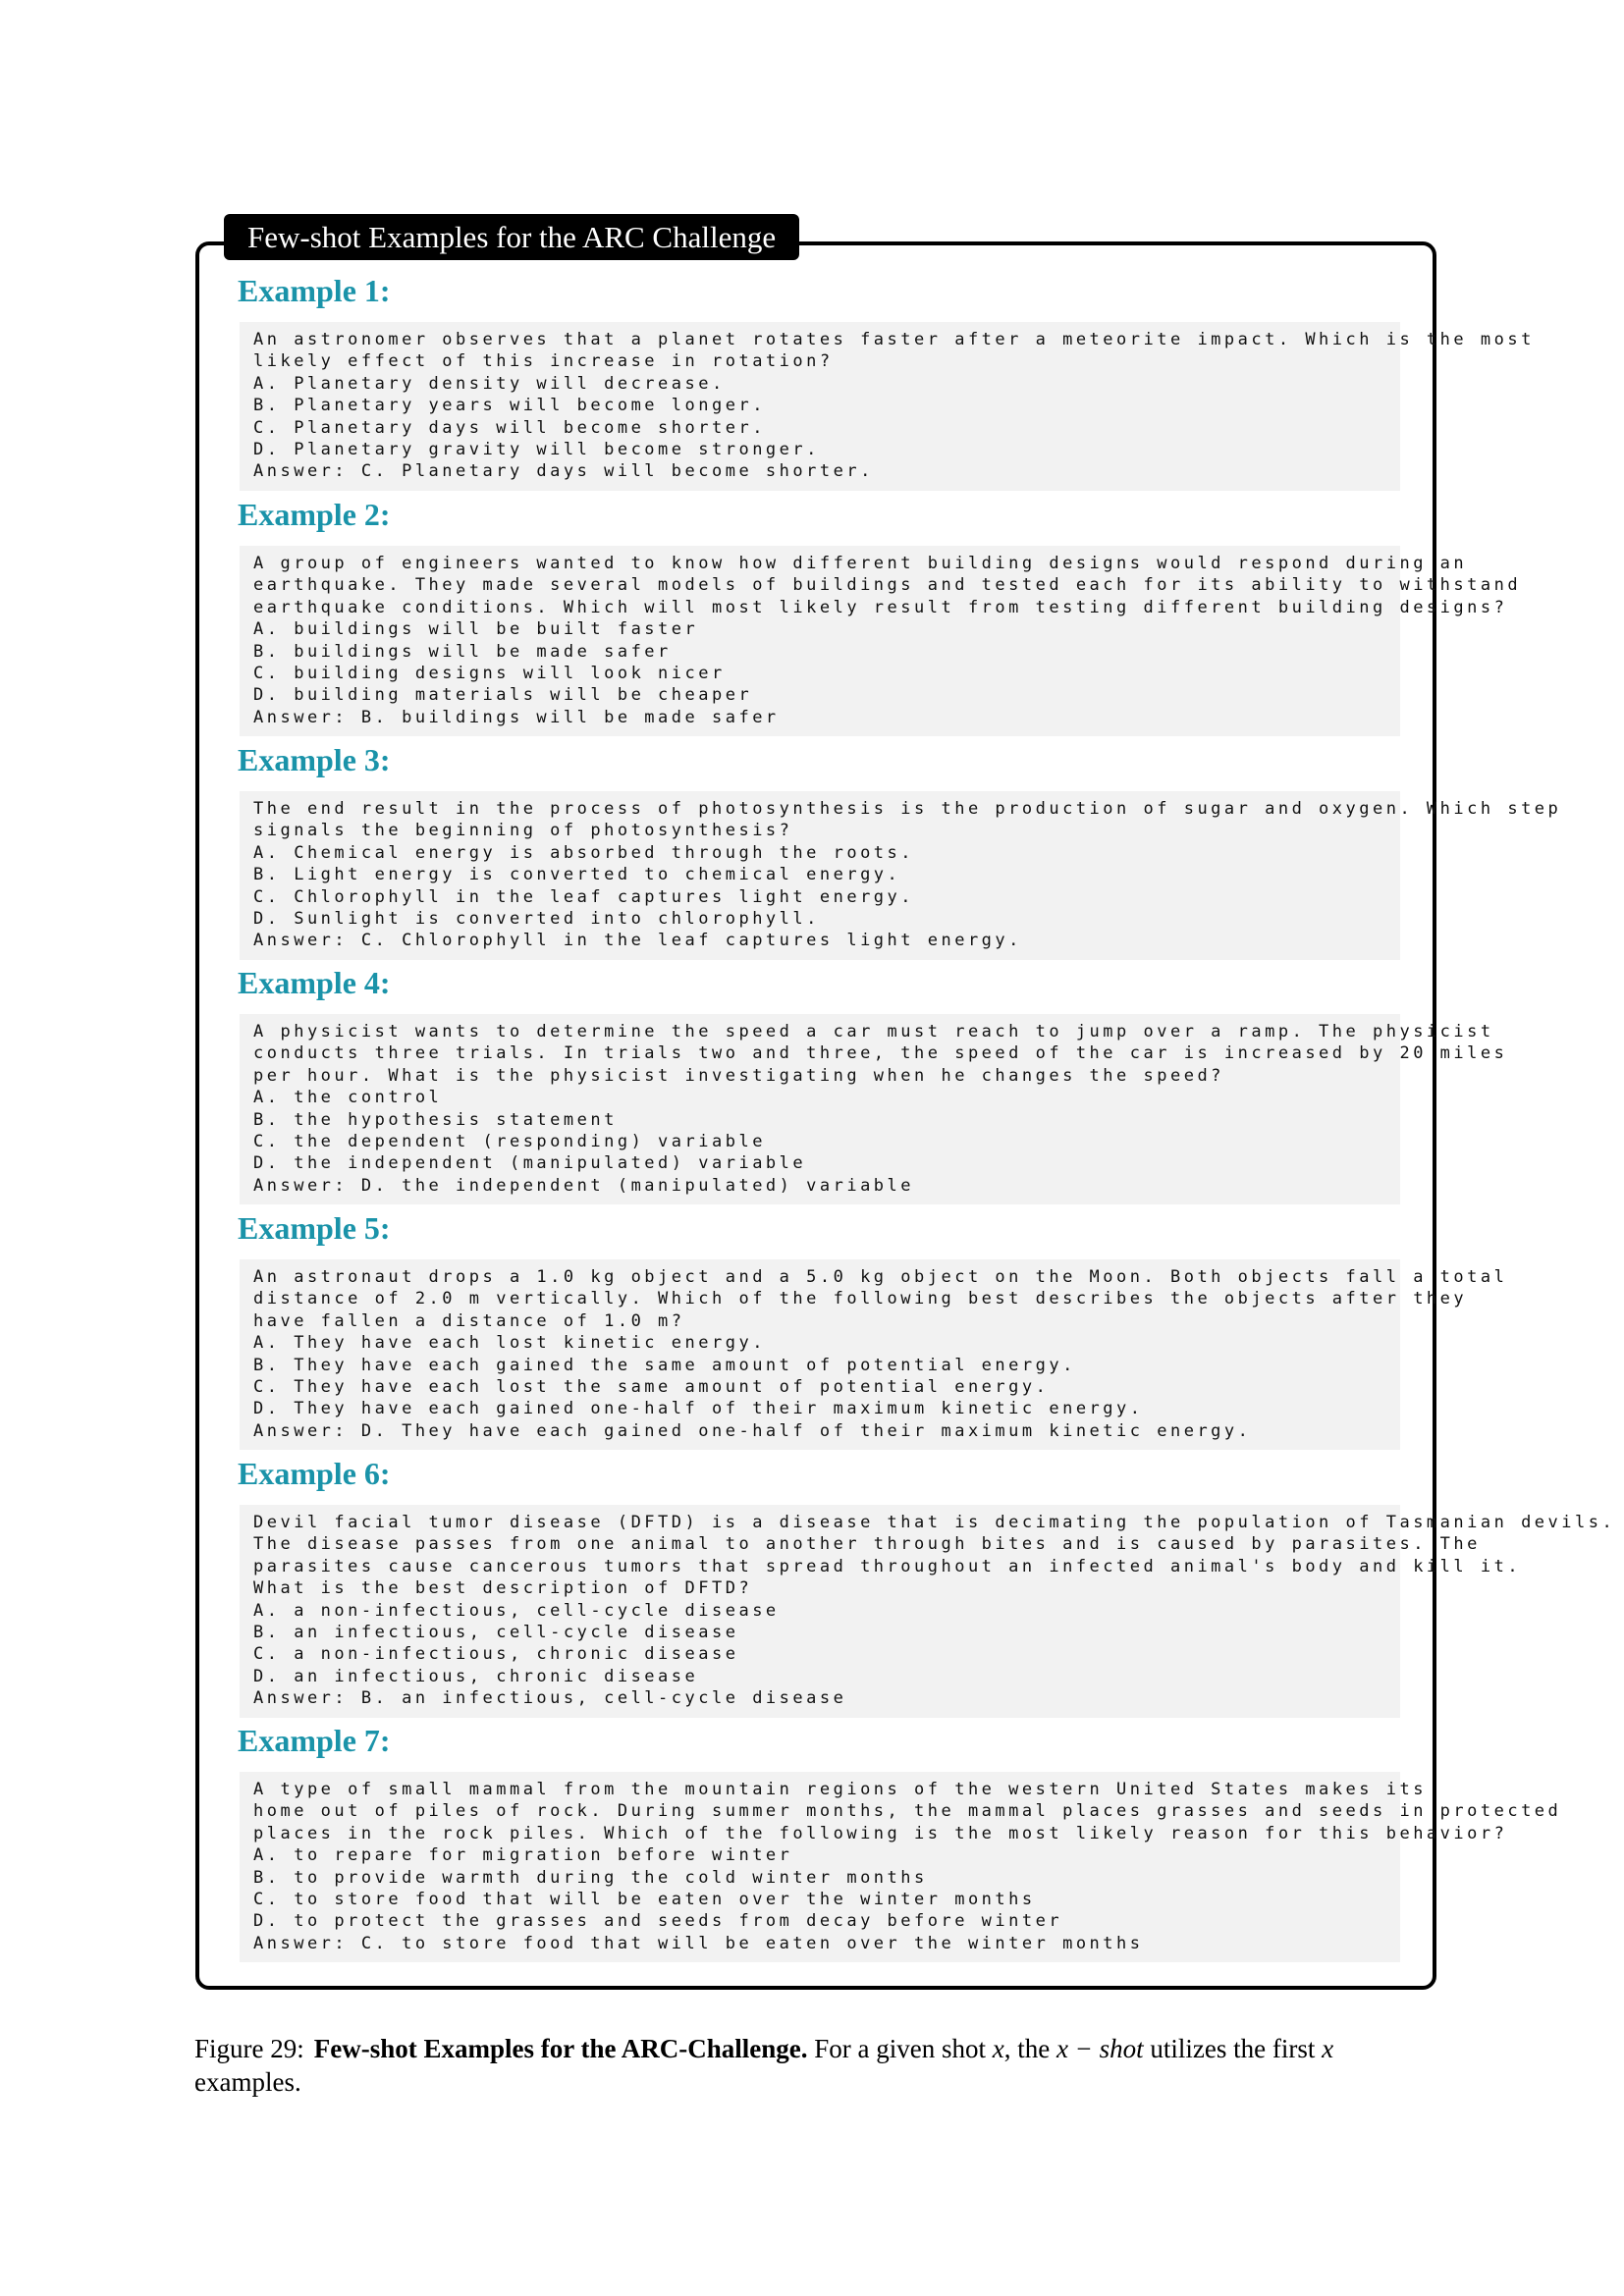 The image size is (1624, 2296). I want to click on example-text-line: C. building designs will look nicer, so click(489, 674).